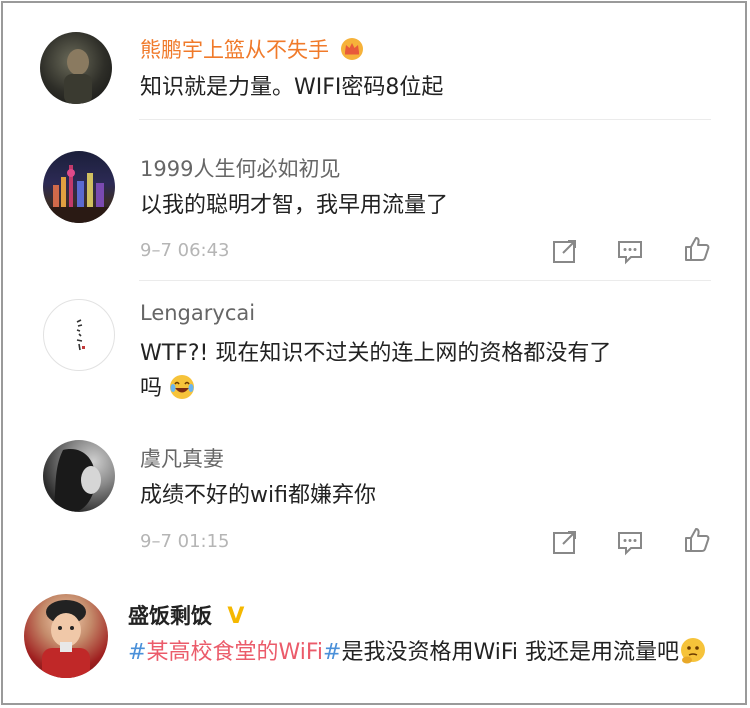 This screenshot has width=750, height=708. I want to click on laughing-tears-emoji, so click(182, 387).